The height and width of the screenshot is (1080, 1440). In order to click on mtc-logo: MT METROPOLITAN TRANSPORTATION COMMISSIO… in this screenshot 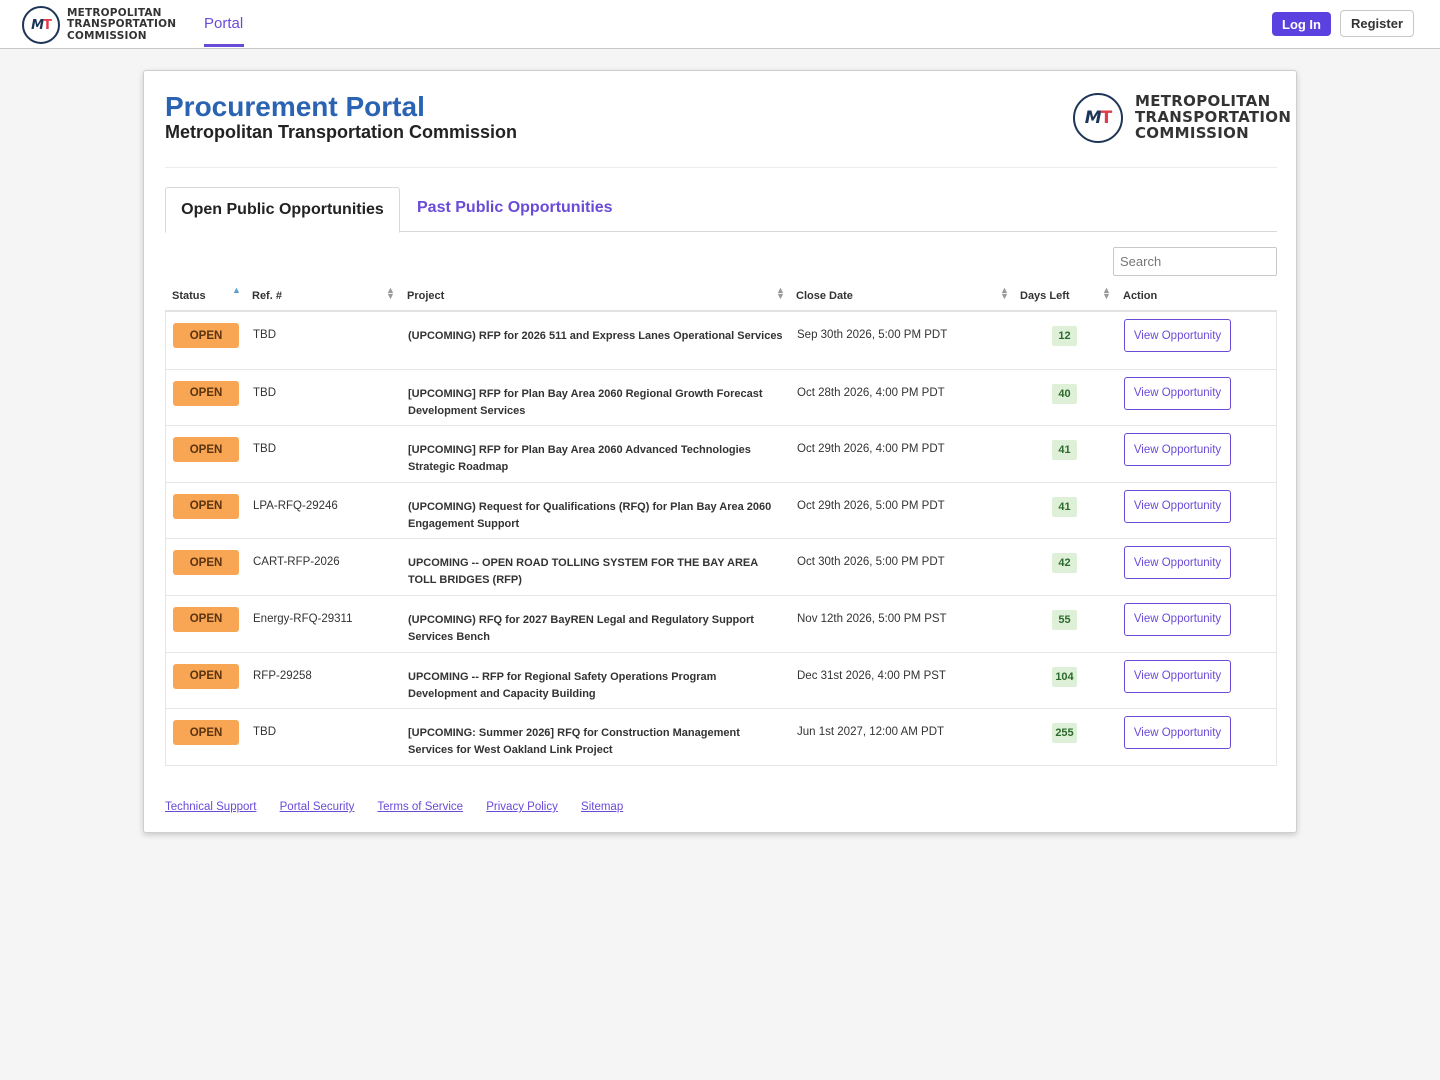, I will do `click(99, 25)`.